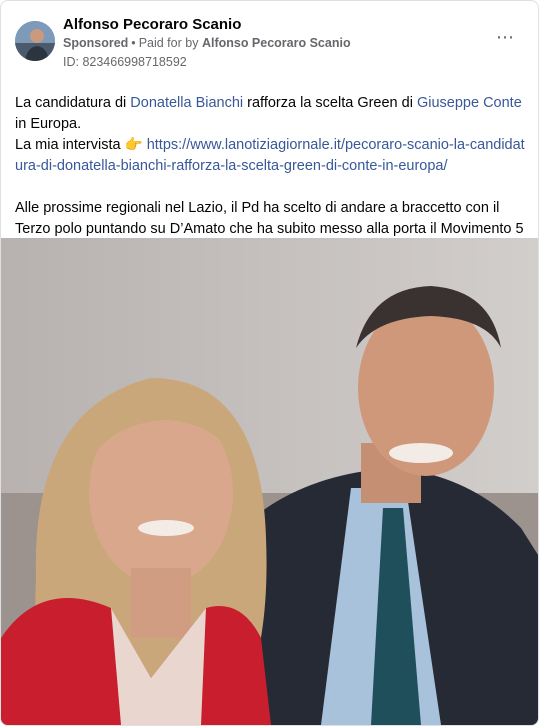 The image size is (539, 726). Describe the element at coordinates (276, 43) in the screenshot. I see `payer-name: Alfonso Pecoraro Scanio` at that location.